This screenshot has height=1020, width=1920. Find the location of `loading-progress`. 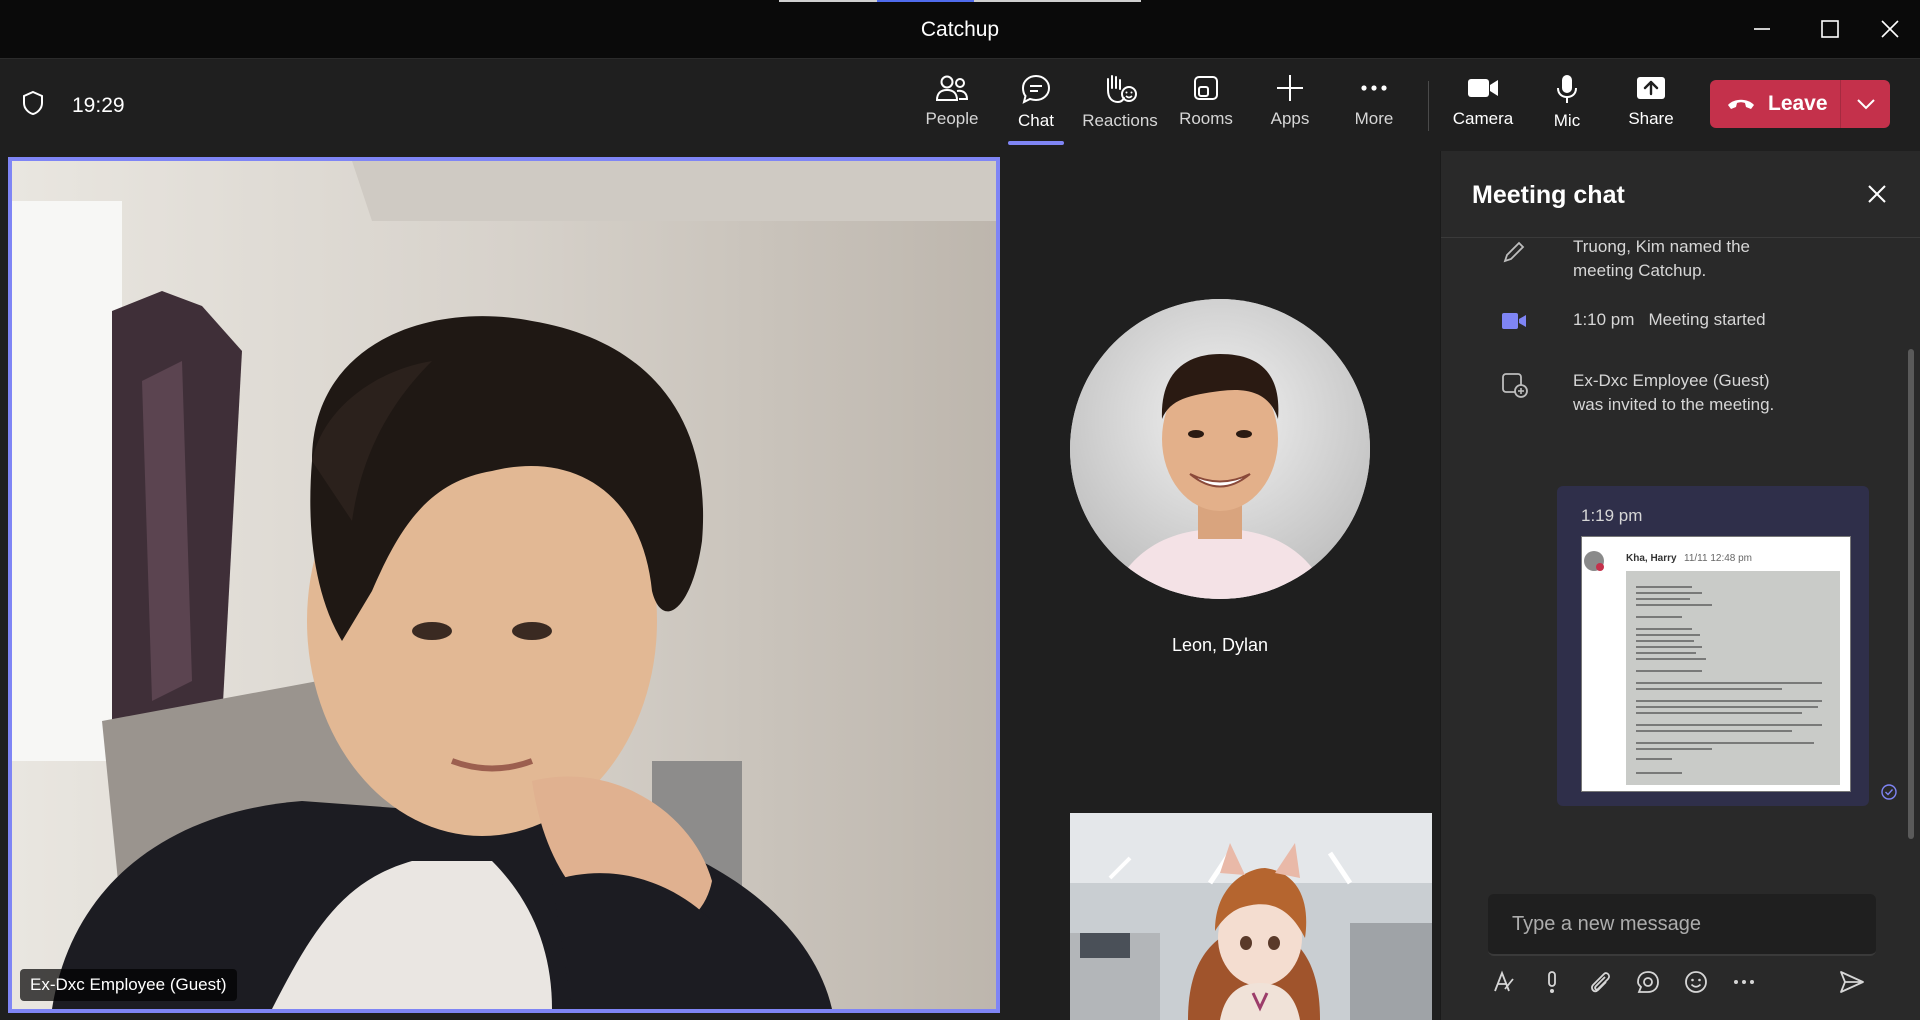

loading-progress is located at coordinates (960, 1).